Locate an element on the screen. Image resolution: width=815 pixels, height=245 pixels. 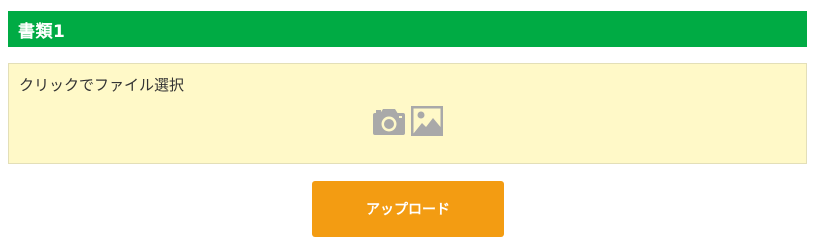
dropzone-label: クリックでファイル選択 is located at coordinates (102, 85).